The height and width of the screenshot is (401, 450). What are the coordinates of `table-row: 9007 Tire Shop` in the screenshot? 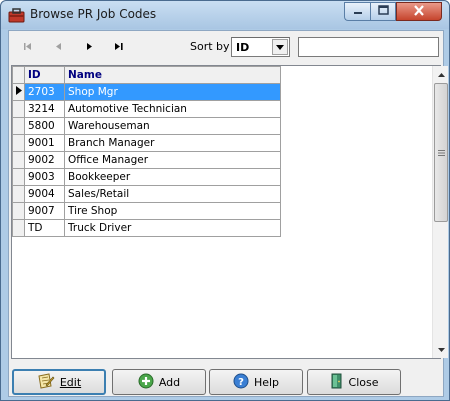 It's located at (146, 211).